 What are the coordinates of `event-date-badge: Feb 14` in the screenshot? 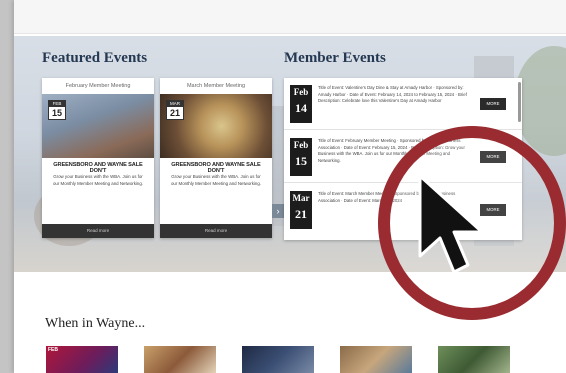 It's located at (301, 104).